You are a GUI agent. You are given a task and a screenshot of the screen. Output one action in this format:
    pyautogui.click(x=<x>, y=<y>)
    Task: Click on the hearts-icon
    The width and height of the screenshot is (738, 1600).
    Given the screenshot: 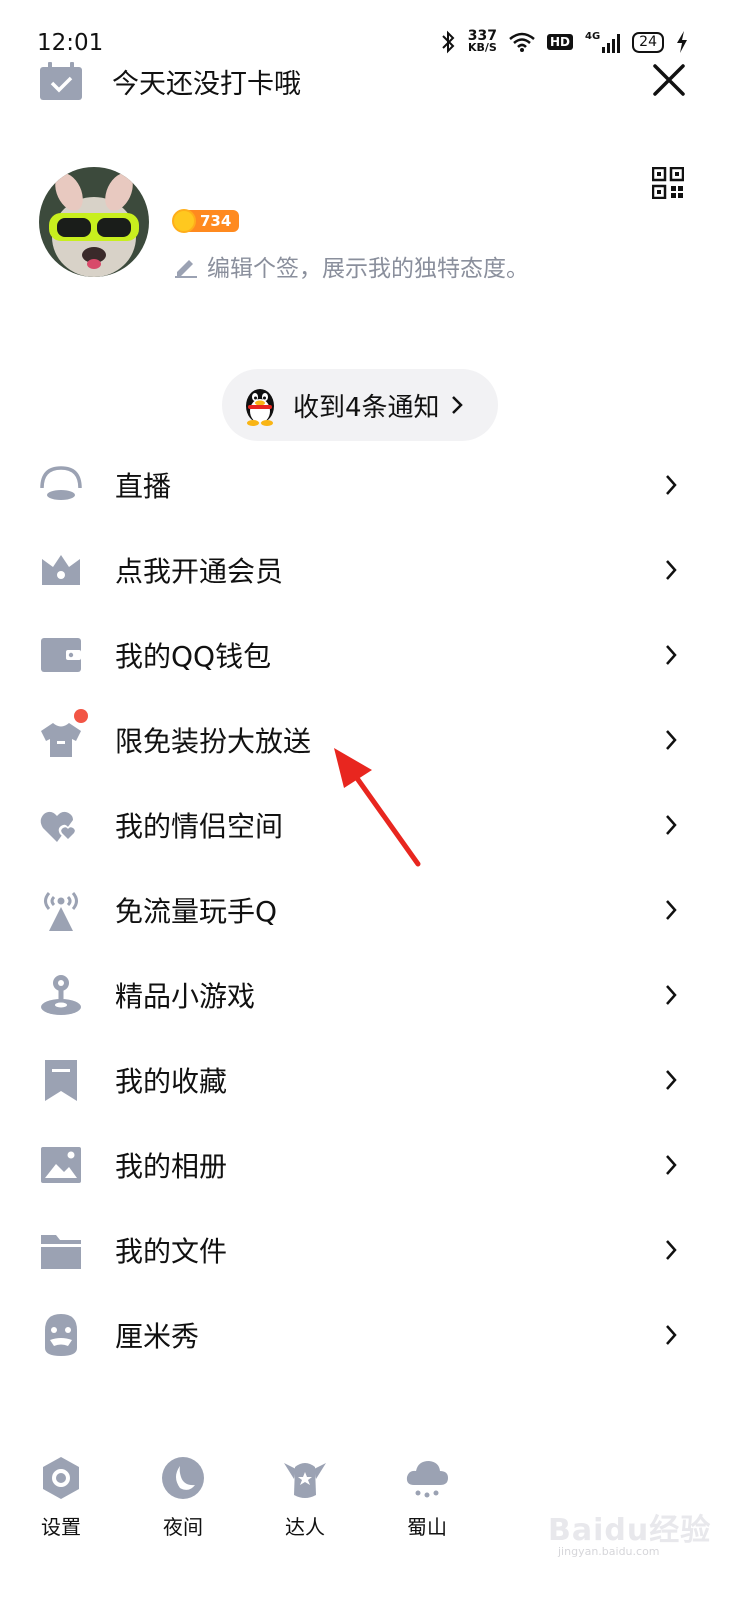 What is the action you would take?
    pyautogui.click(x=59, y=826)
    